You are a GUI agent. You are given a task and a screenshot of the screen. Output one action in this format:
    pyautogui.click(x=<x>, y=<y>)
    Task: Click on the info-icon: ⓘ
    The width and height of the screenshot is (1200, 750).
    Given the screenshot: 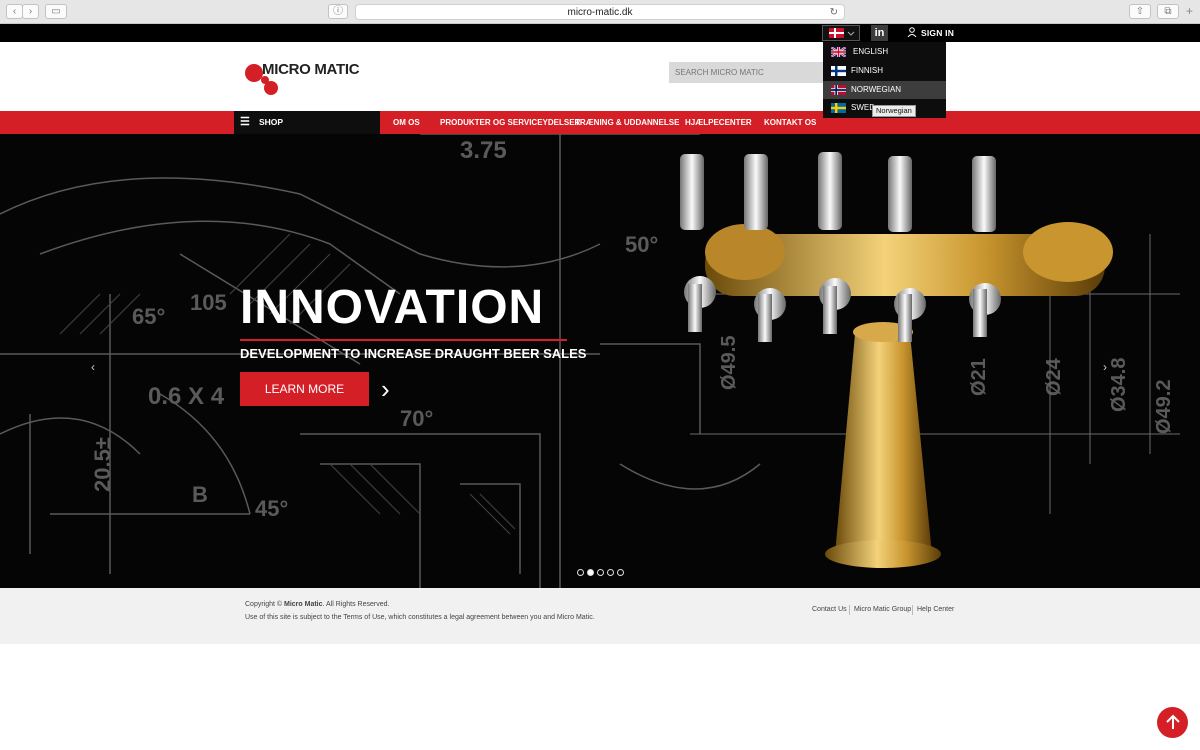 What is the action you would take?
    pyautogui.click(x=338, y=11)
    